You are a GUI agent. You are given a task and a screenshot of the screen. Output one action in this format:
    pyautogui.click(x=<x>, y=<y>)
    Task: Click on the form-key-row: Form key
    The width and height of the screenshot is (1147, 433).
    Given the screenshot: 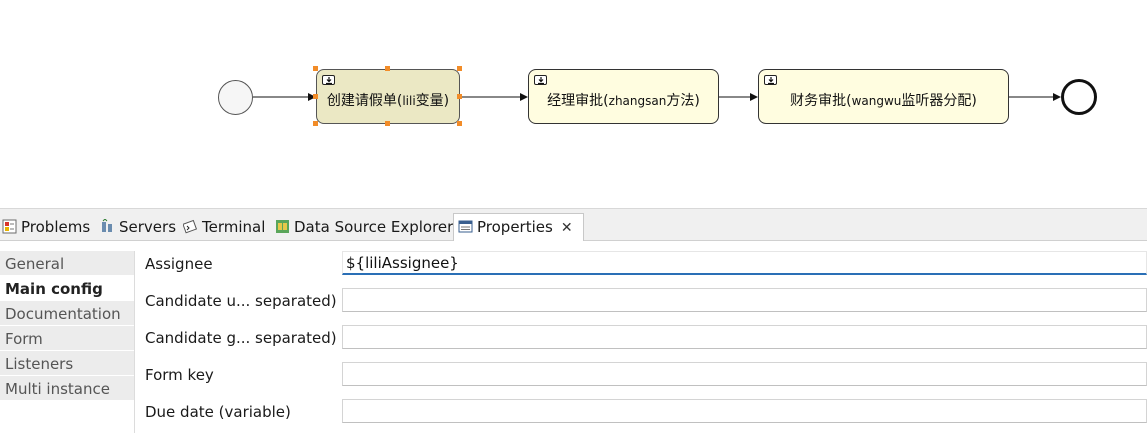 What is the action you would take?
    pyautogui.click(x=646, y=375)
    